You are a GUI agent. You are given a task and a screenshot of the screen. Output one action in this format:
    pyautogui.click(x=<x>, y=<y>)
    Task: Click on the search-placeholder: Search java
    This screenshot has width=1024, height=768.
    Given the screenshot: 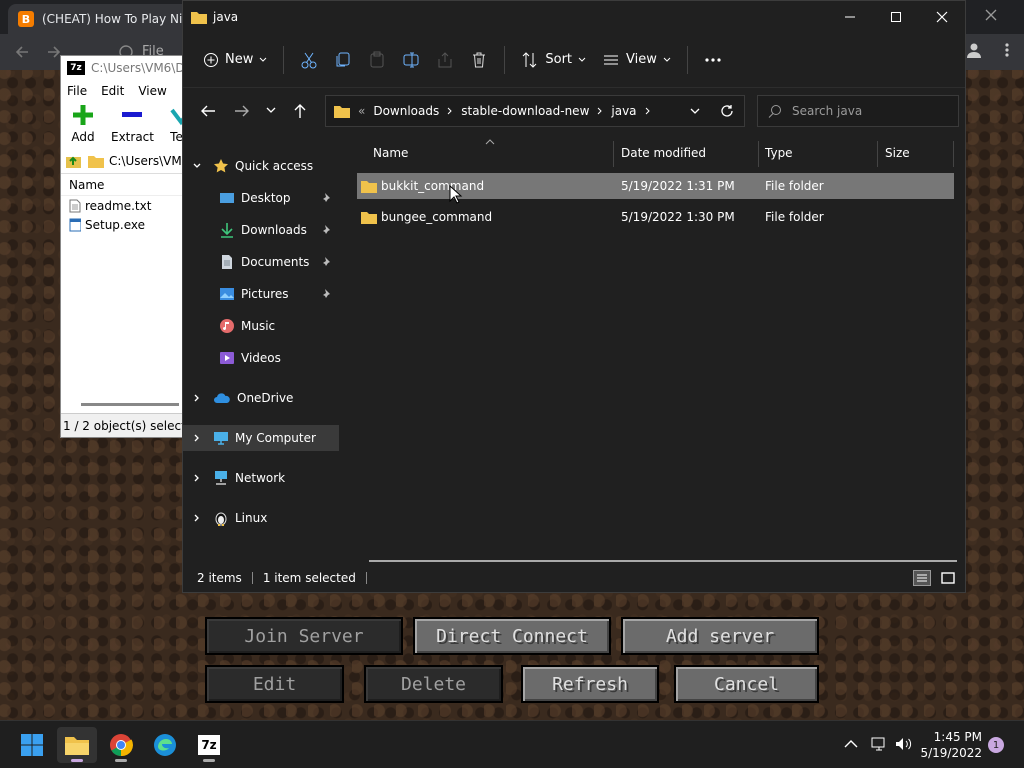 What is the action you would take?
    pyautogui.click(x=827, y=111)
    